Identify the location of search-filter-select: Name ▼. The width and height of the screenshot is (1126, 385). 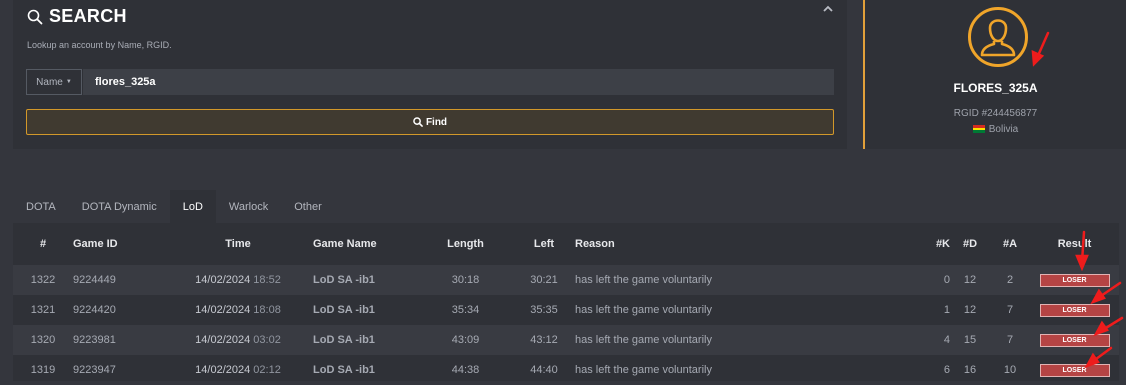
(54, 82).